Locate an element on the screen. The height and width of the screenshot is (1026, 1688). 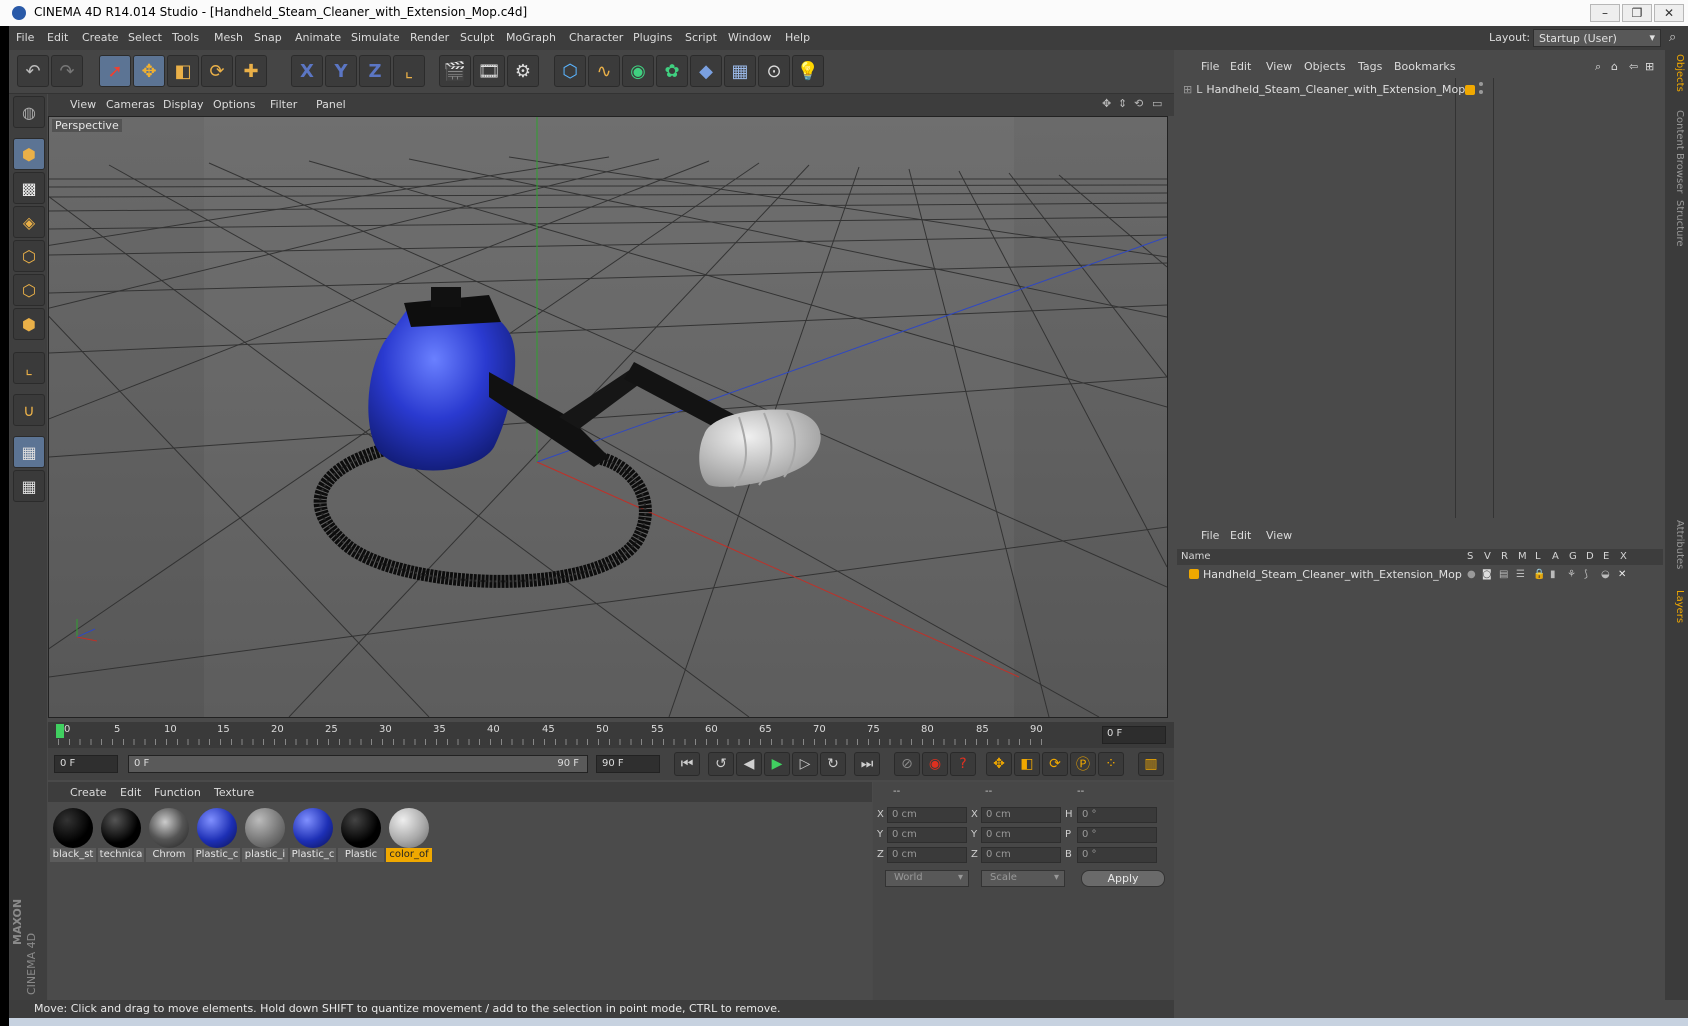
new-panel-icon: ⊞ is located at coordinates (1649, 66).